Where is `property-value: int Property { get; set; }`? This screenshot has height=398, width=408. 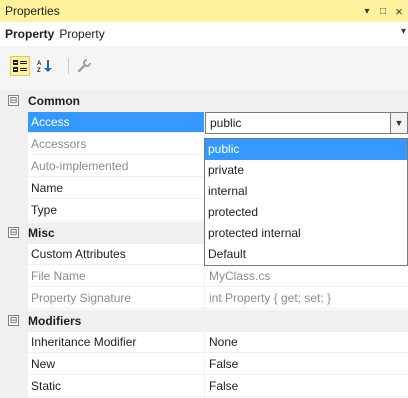 property-value: int Property { get; set; } is located at coordinates (306, 298).